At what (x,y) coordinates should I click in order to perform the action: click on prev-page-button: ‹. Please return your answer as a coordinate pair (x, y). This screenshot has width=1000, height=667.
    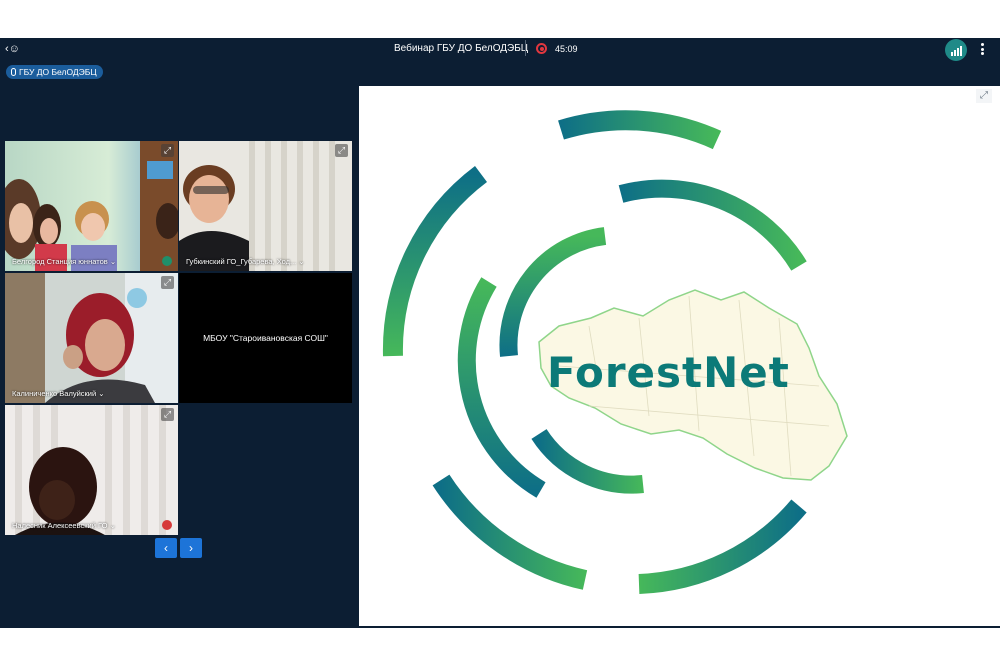
    Looking at the image, I should click on (166, 548).